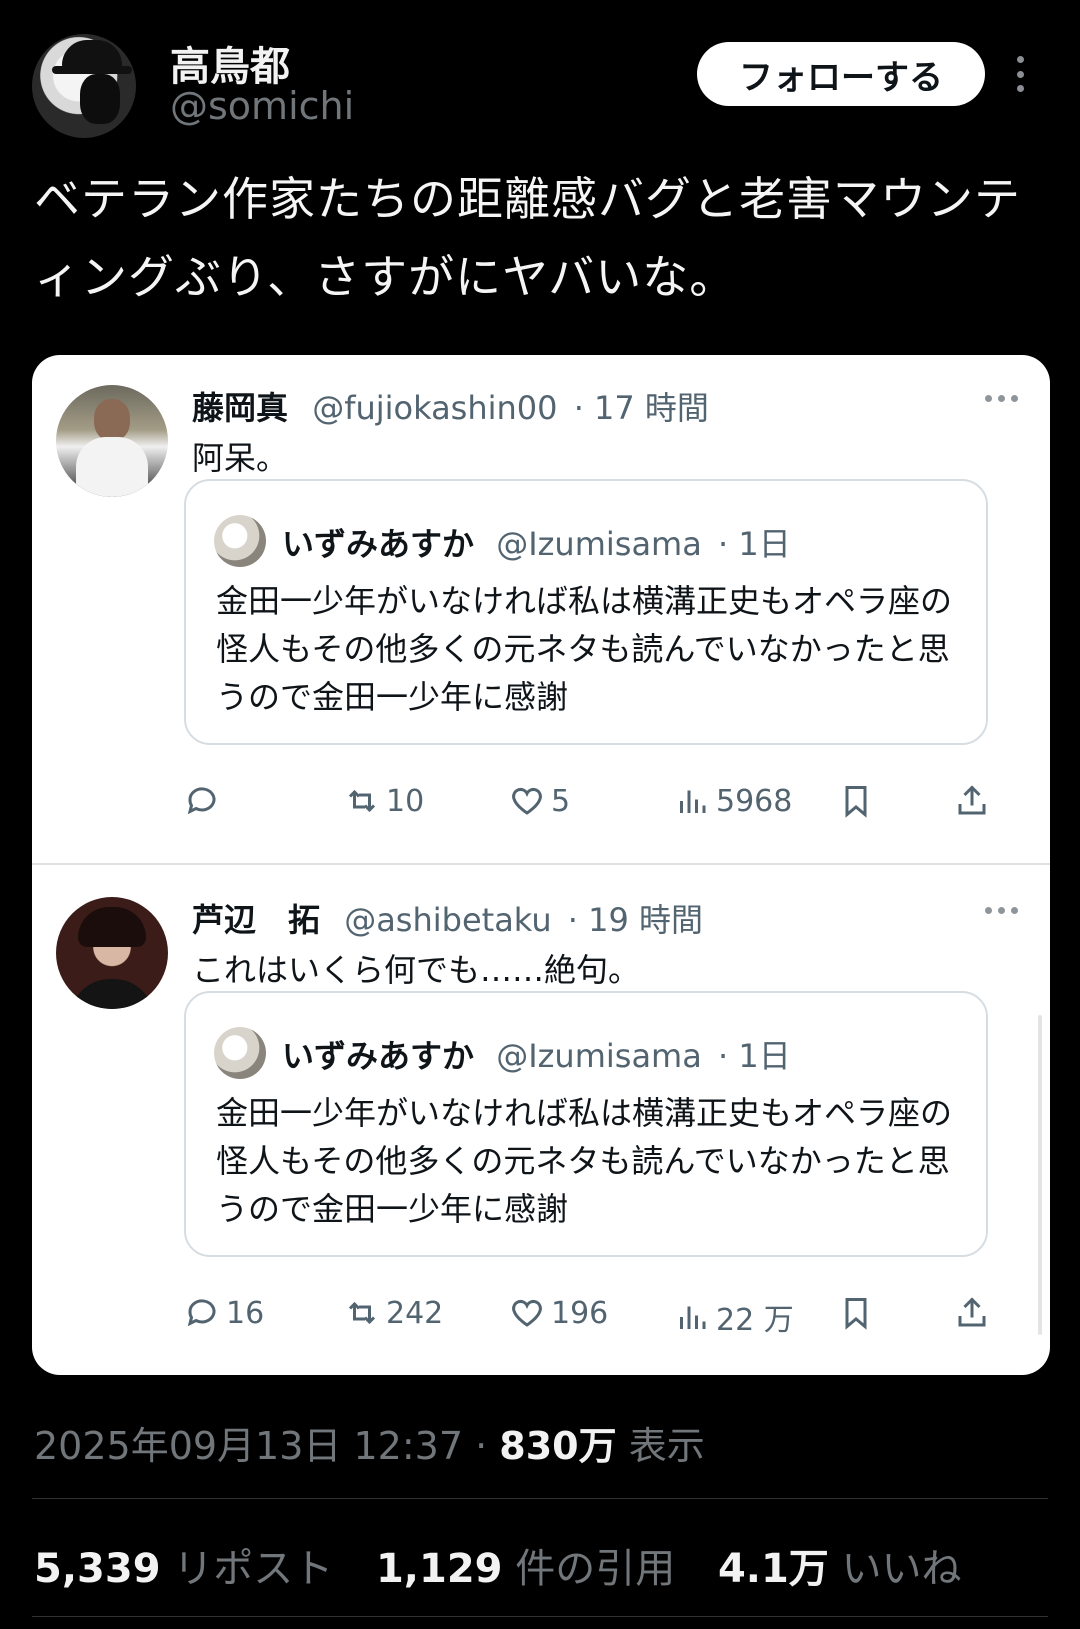  What do you see at coordinates (1040, 1175) in the screenshot?
I see `scrollbar` at bounding box center [1040, 1175].